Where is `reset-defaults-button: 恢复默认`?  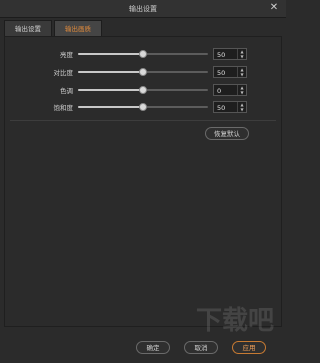 reset-defaults-button: 恢复默认 is located at coordinates (227, 133).